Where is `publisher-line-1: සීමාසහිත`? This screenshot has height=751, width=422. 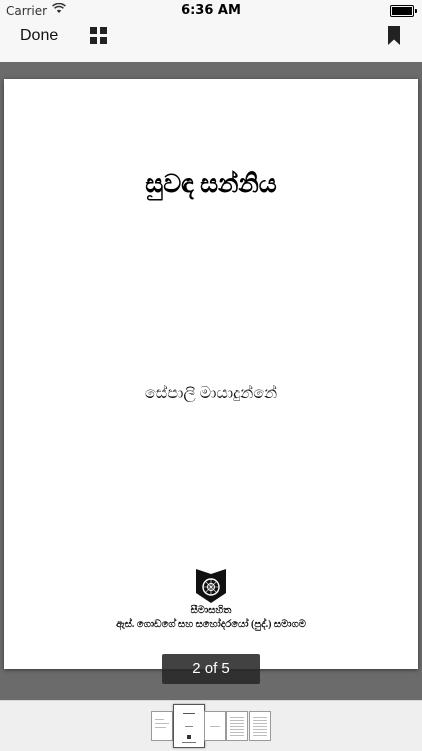
publisher-line-1: සීමාසහිත is located at coordinates (211, 610).